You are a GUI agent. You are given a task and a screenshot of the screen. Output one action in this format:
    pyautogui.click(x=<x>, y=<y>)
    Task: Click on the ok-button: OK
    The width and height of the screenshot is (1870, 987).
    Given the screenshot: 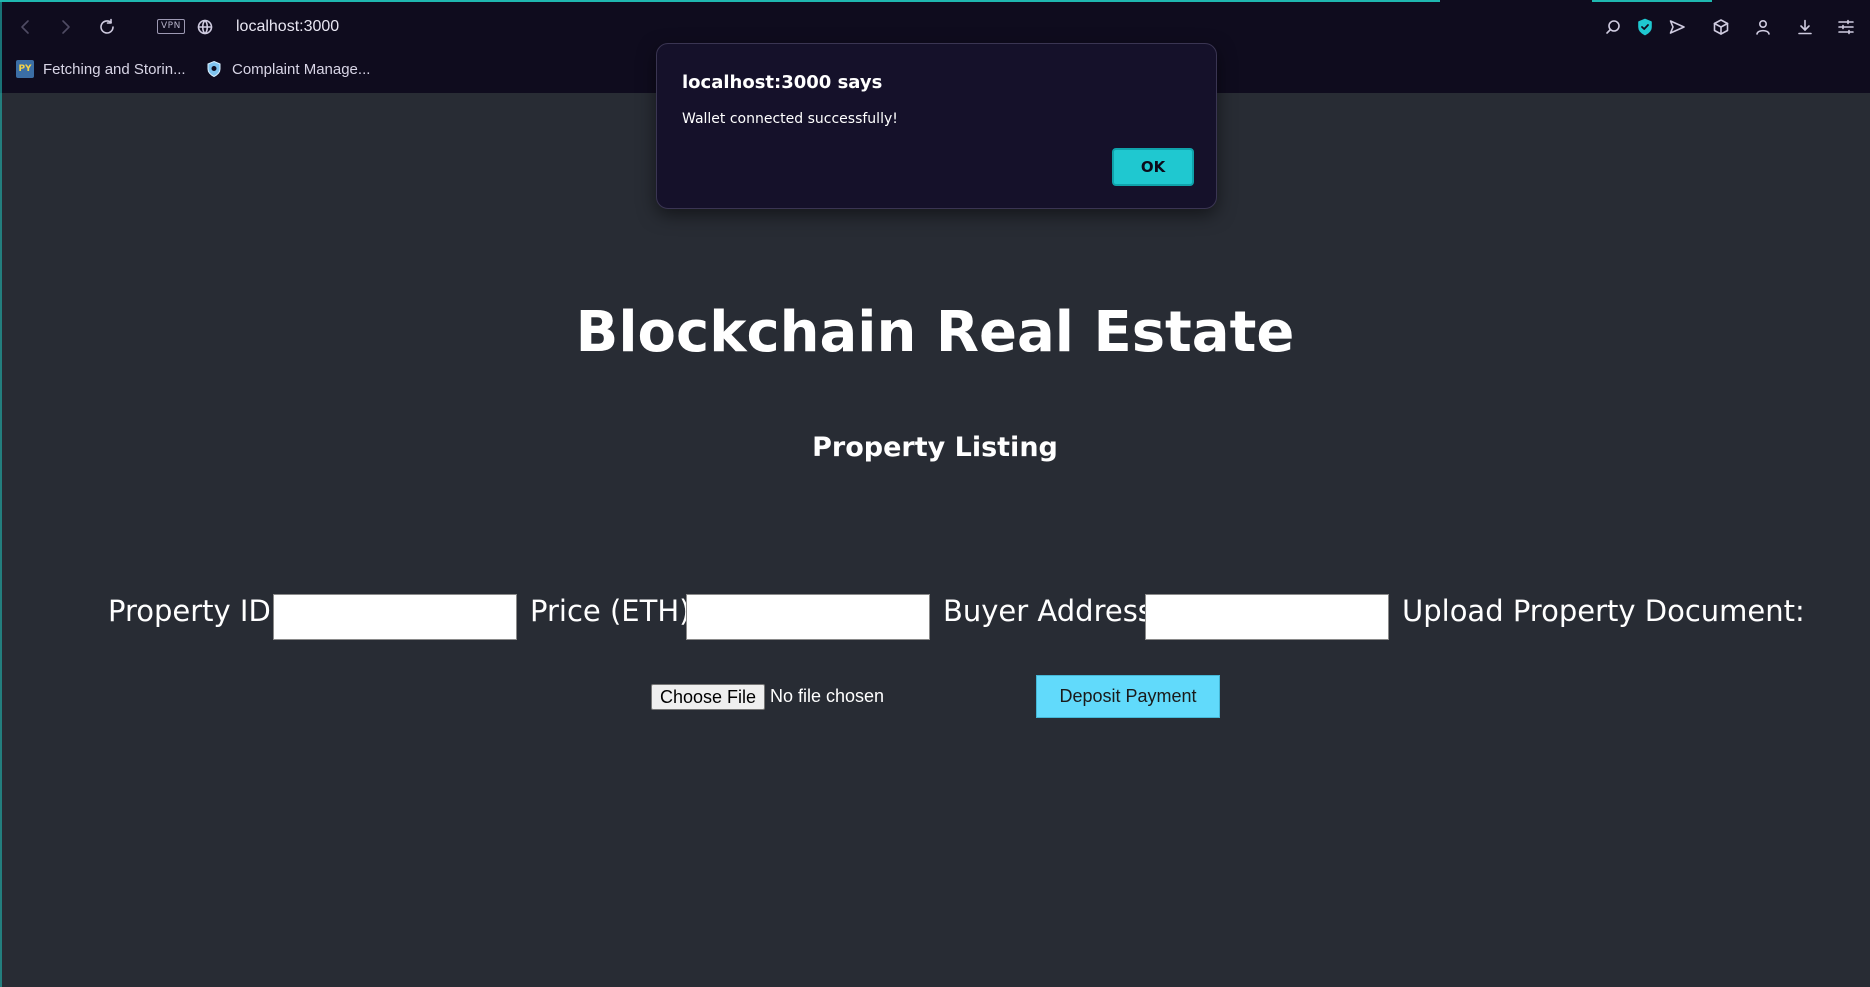 What is the action you would take?
    pyautogui.click(x=1153, y=167)
    